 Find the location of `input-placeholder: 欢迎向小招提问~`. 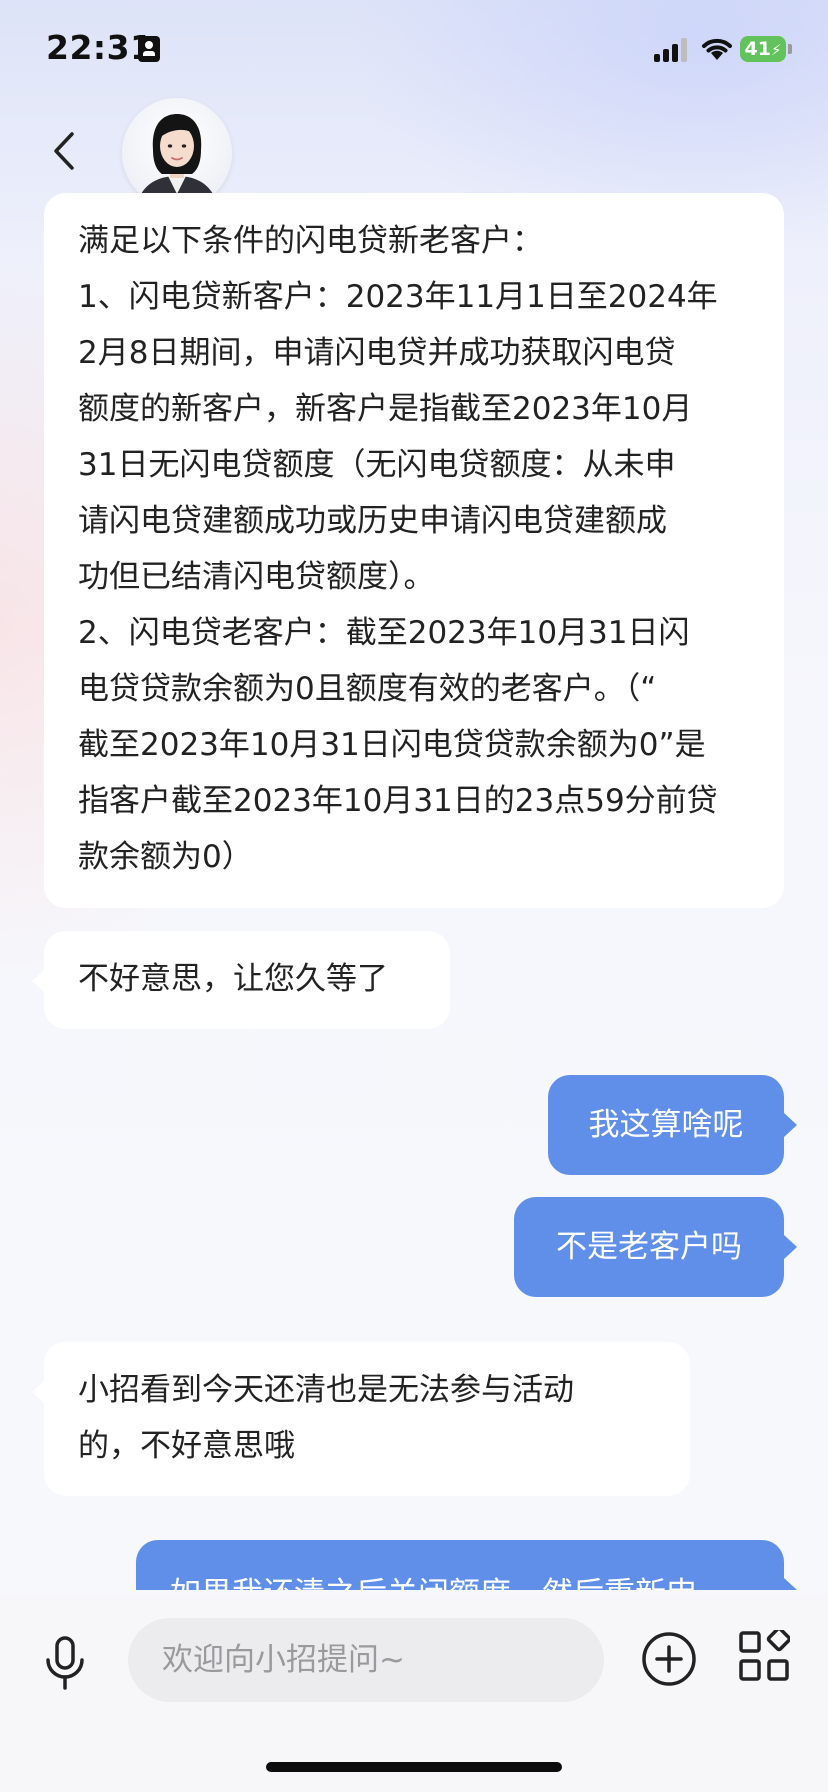

input-placeholder: 欢迎向小招提问~ is located at coordinates (283, 1660).